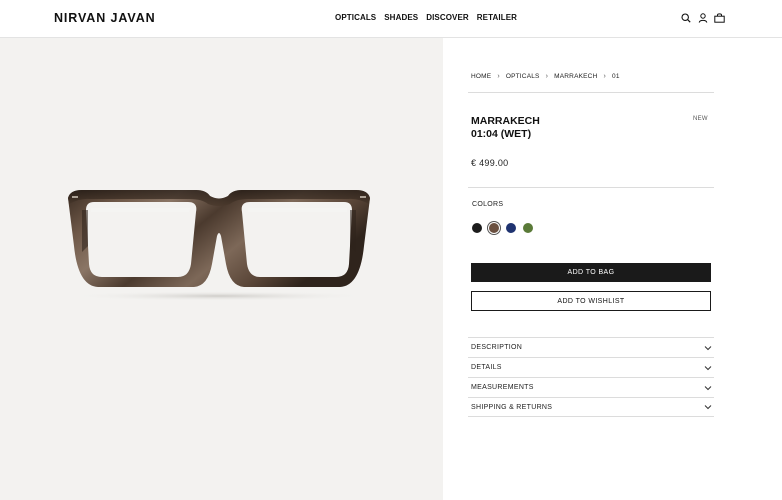 This screenshot has height=500, width=782. I want to click on breadcrumb-opticals: OPTICALS, so click(523, 76).